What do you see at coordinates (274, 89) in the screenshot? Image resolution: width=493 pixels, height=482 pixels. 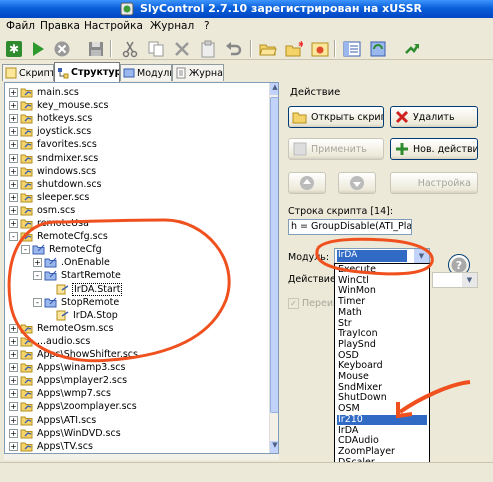 I see `scroll-up-icon: ▲` at bounding box center [274, 89].